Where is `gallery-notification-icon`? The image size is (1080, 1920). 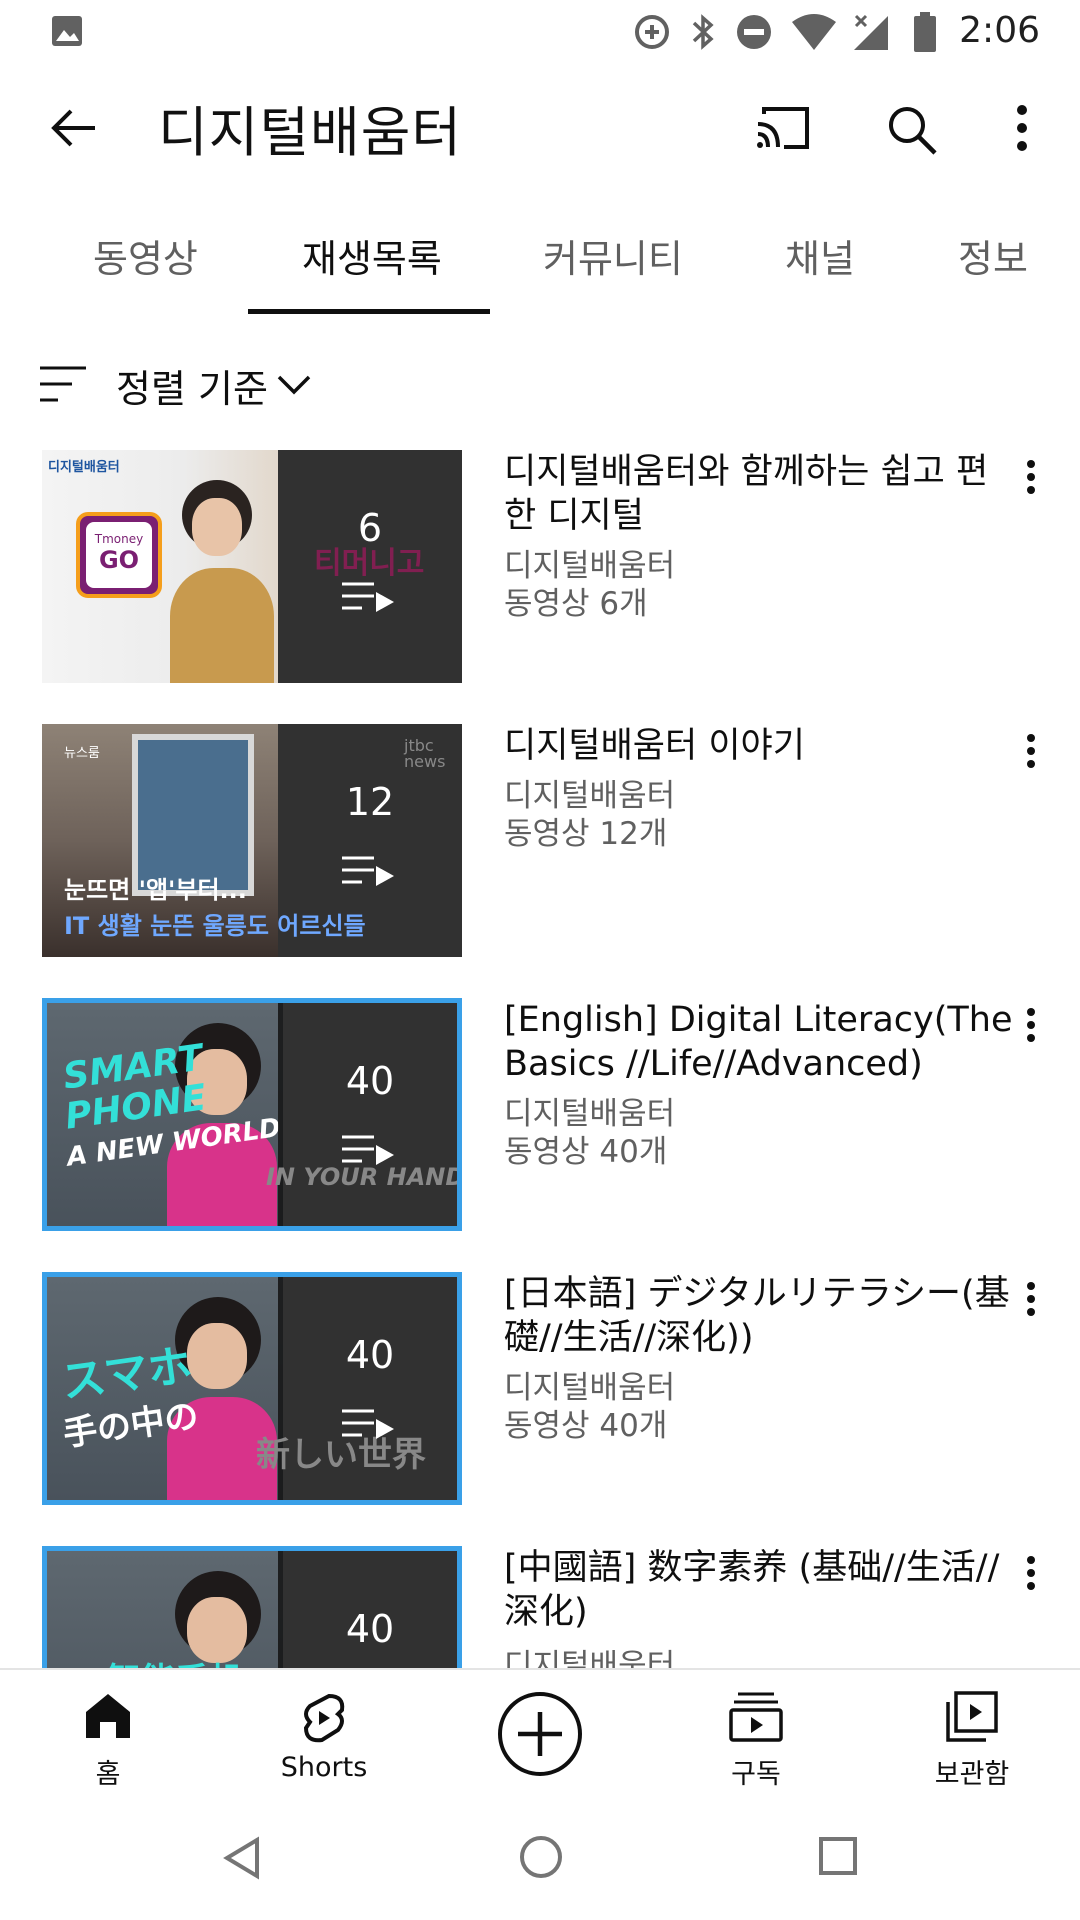
gallery-notification-icon is located at coordinates (67, 33).